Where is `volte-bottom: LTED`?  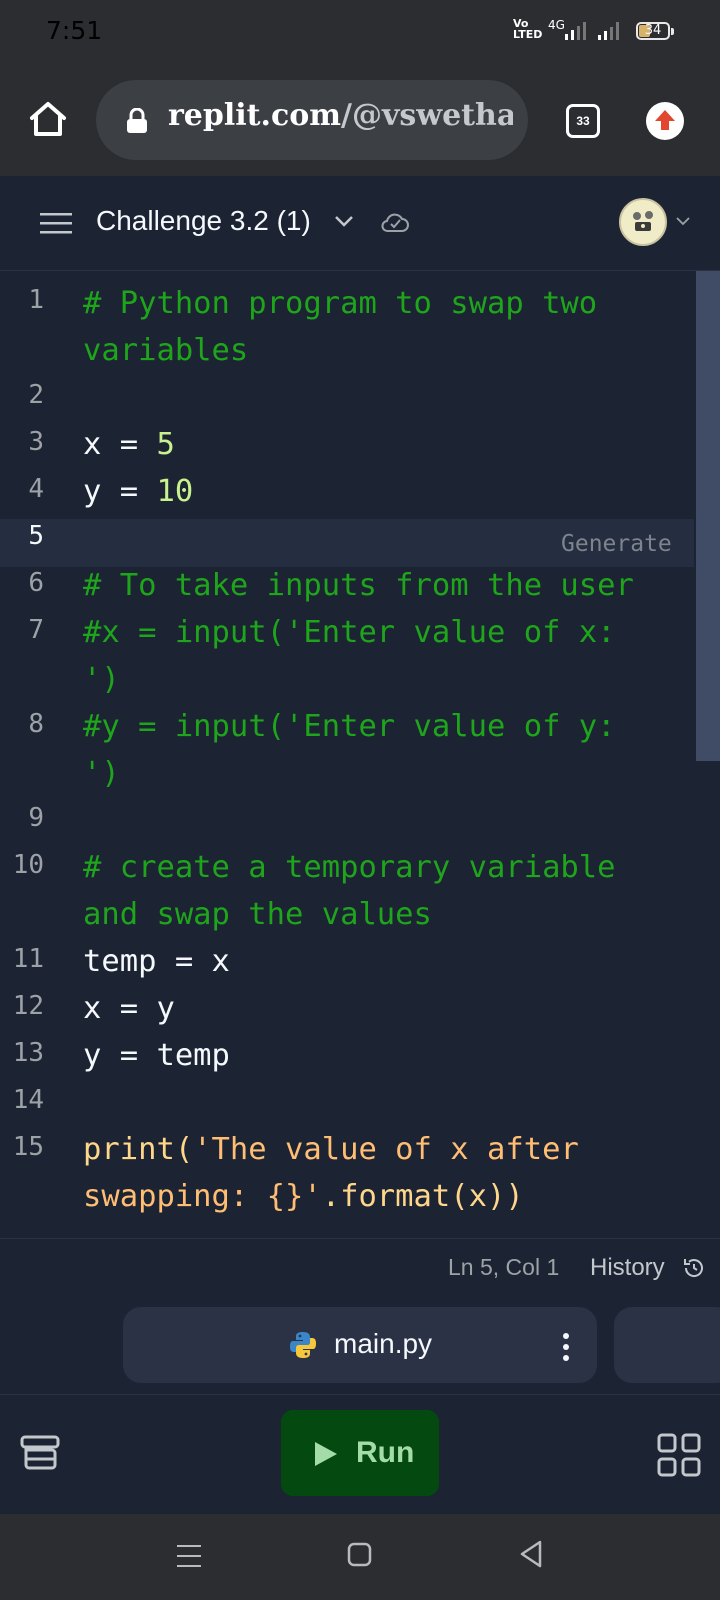
volte-bottom: LTED is located at coordinates (528, 34).